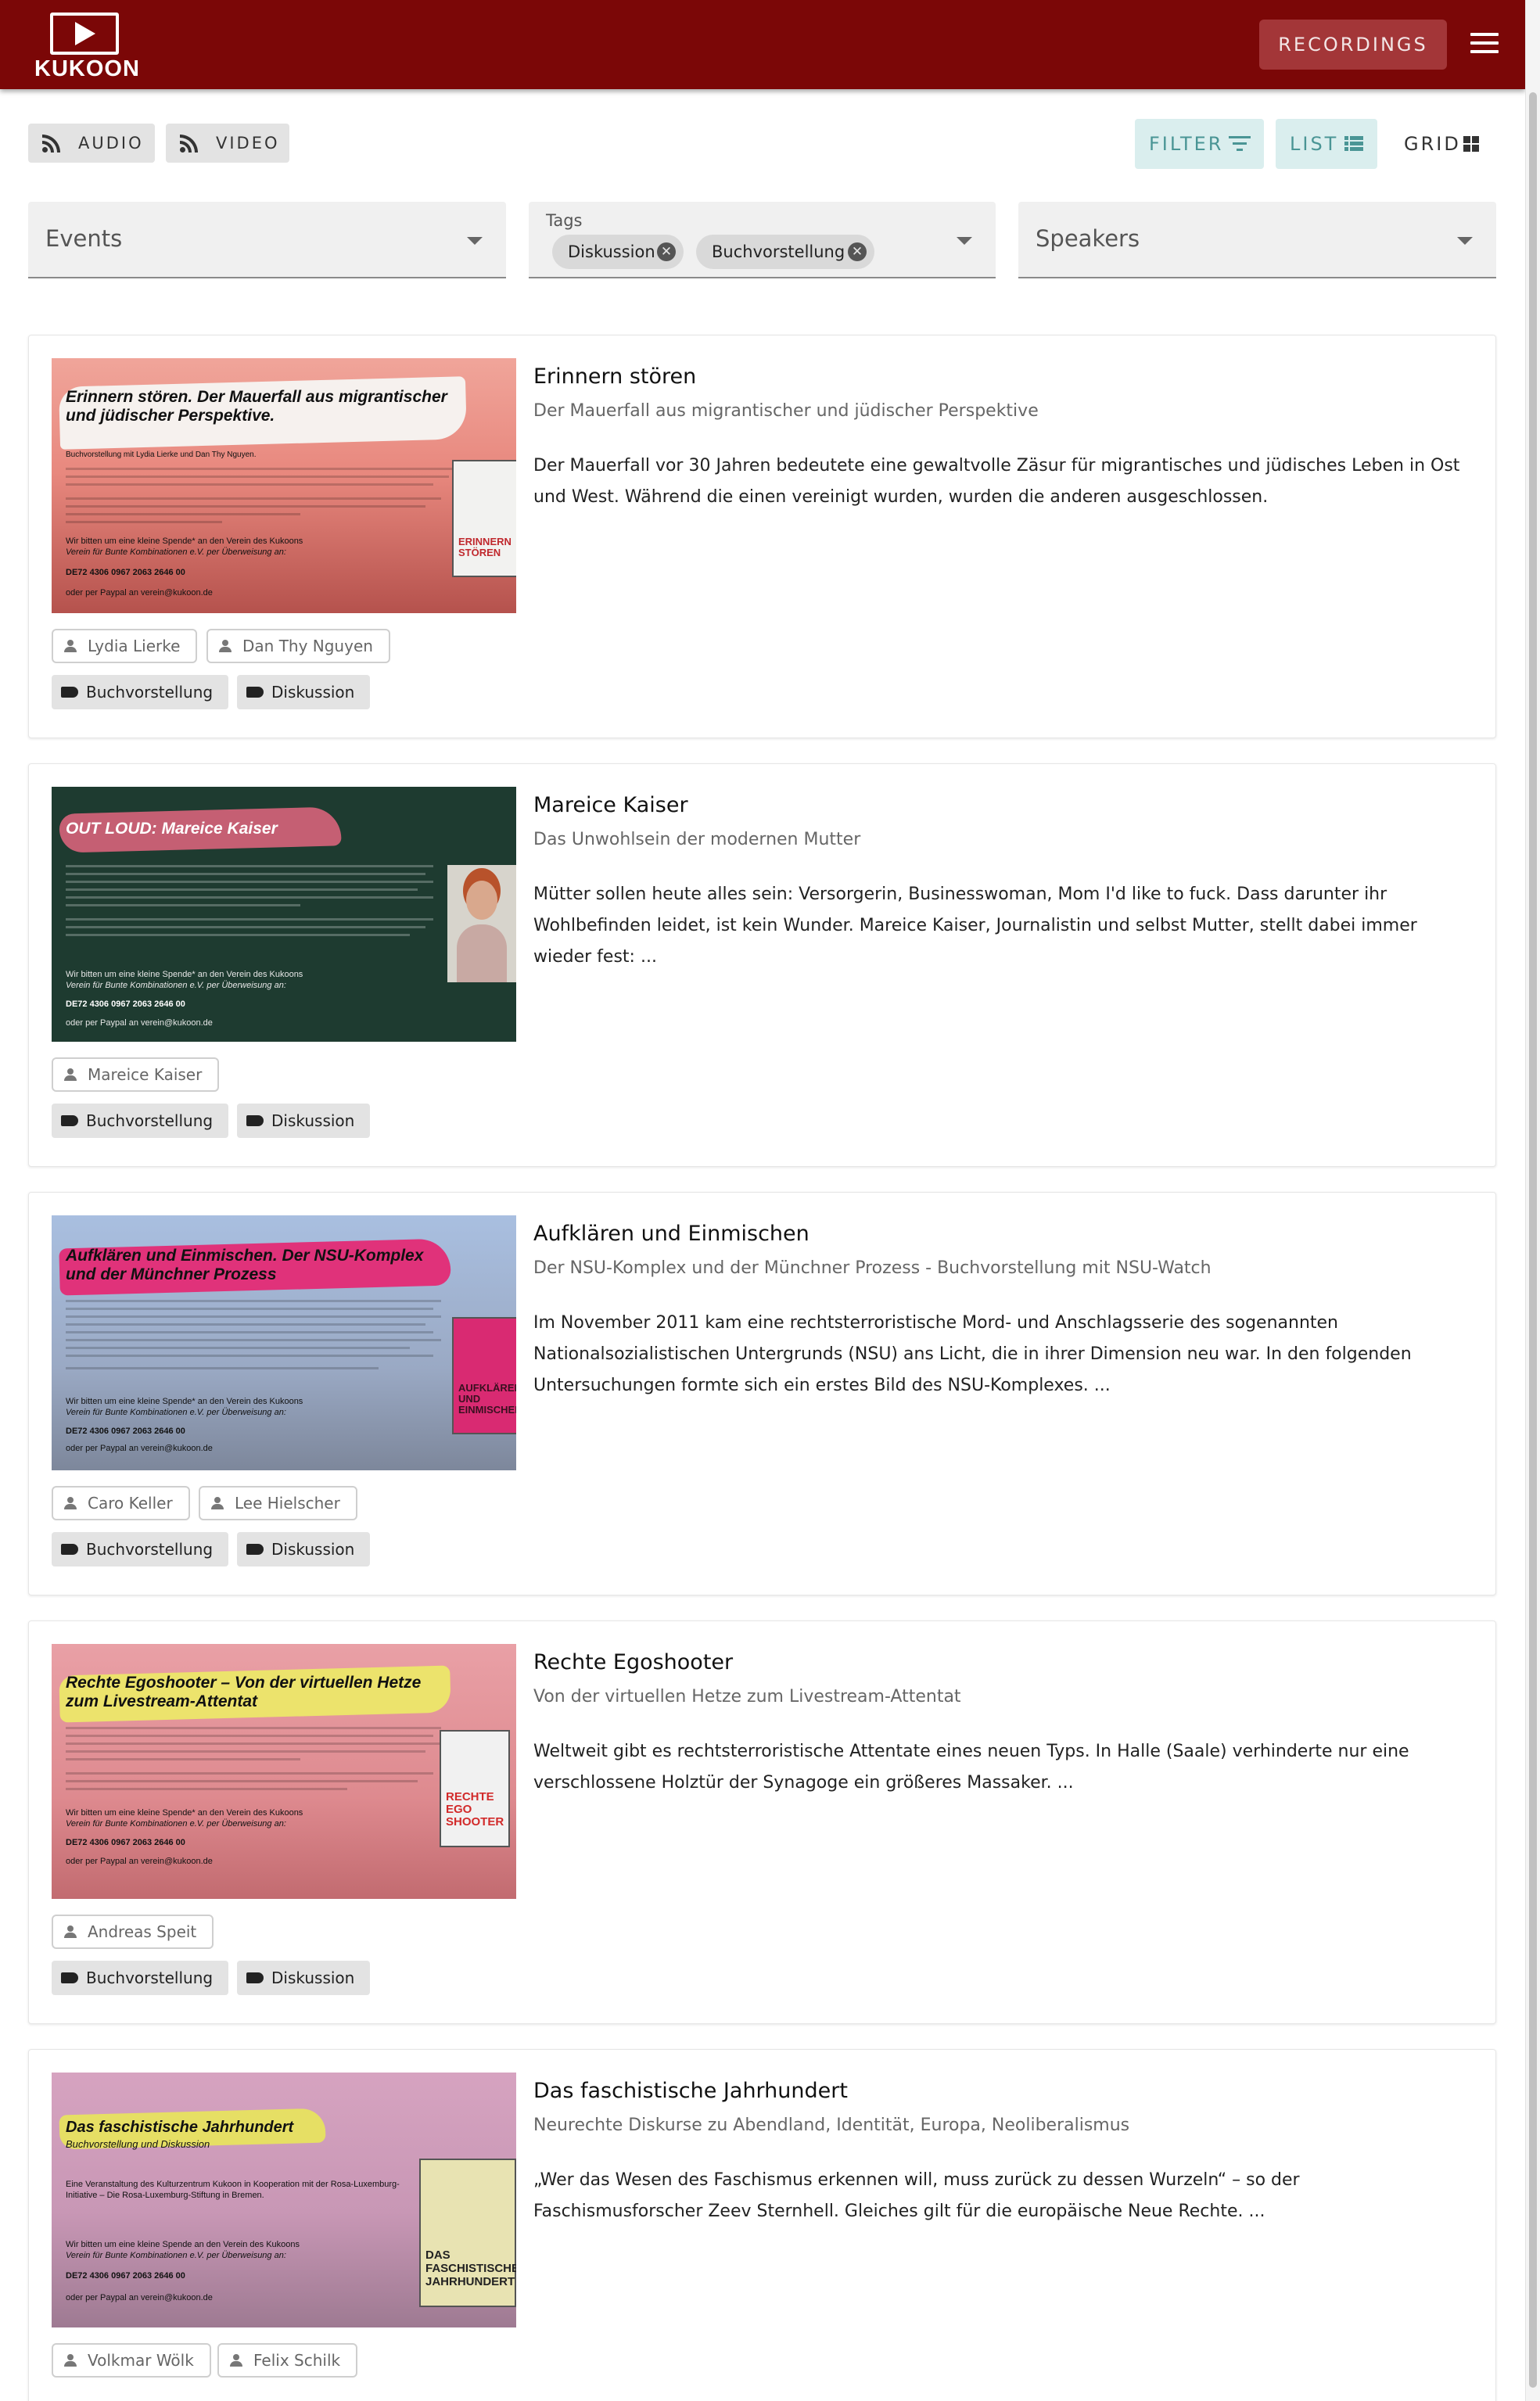 The image size is (1540, 2401). I want to click on tags-select: Tags Diskussion ✕ Buchvorstellung ✕, so click(762, 240).